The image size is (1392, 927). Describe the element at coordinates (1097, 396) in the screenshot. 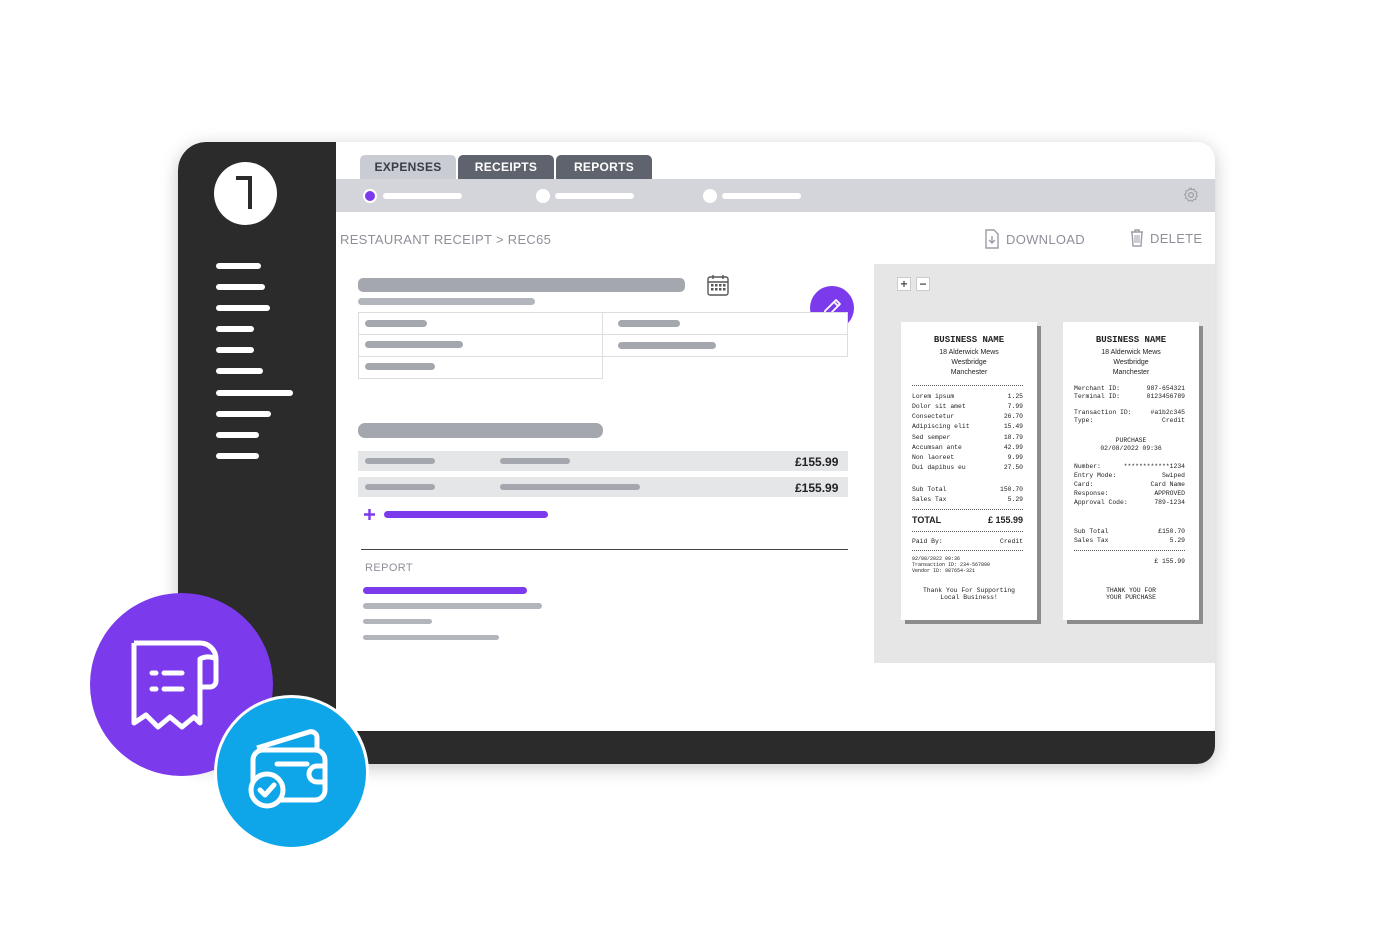

I see `terminal-label: Terminal ID:` at that location.